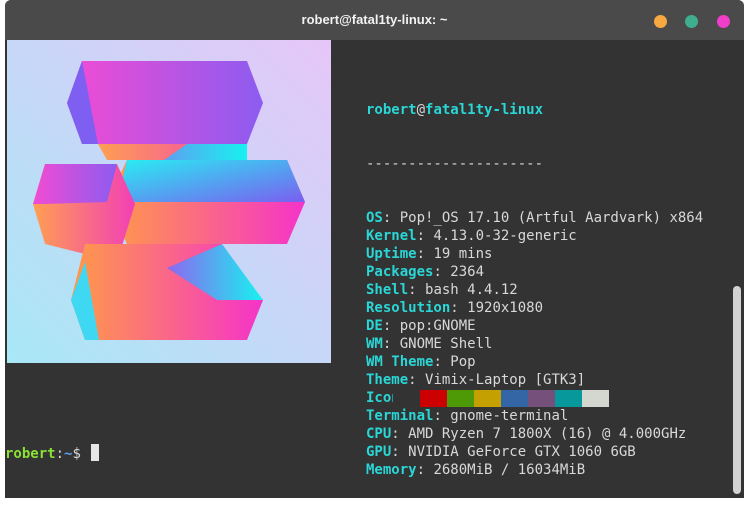  I want to click on info-row: Kernel: 4.13.0-32-generic, so click(534, 236).